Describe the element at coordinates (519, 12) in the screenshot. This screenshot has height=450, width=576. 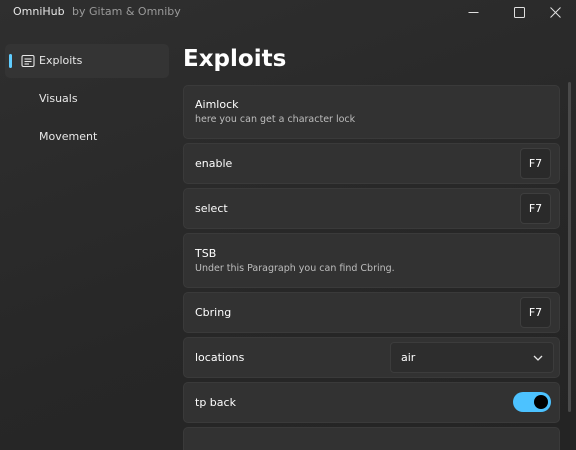
I see `maximize-icon` at that location.